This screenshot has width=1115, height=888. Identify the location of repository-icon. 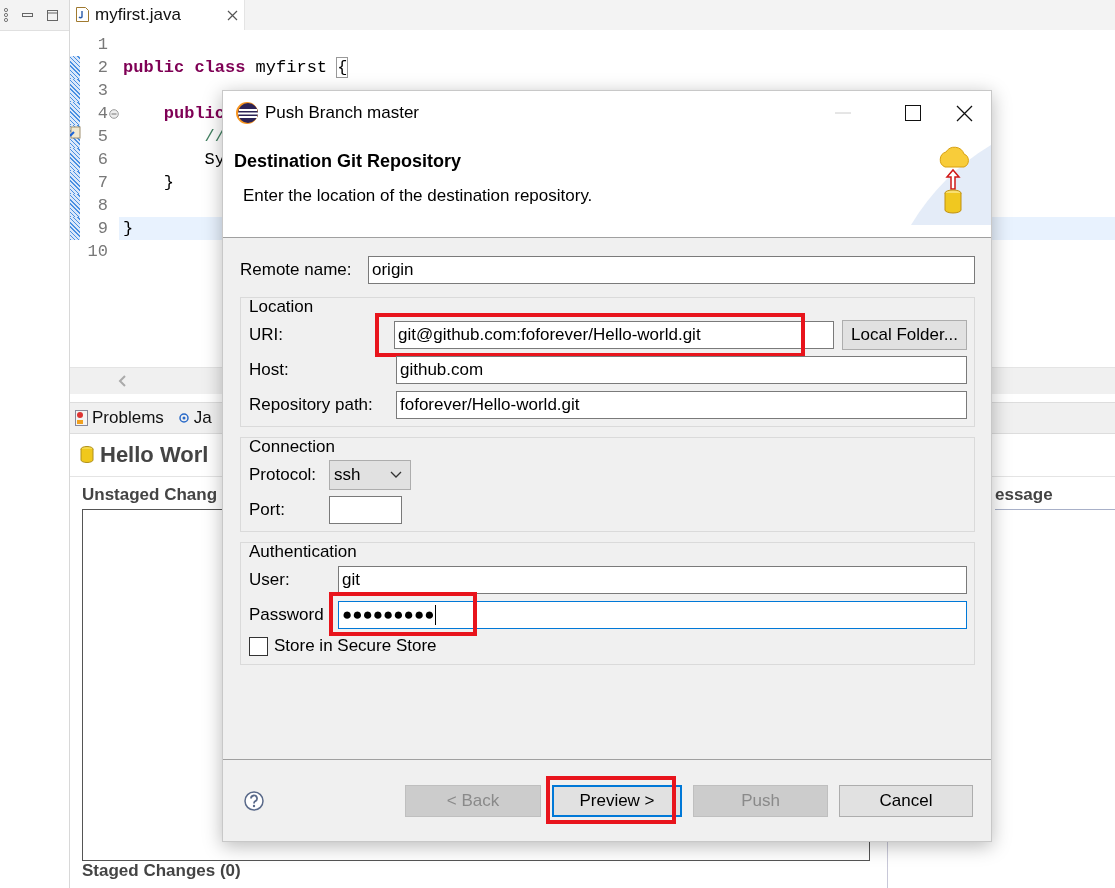
(87, 455).